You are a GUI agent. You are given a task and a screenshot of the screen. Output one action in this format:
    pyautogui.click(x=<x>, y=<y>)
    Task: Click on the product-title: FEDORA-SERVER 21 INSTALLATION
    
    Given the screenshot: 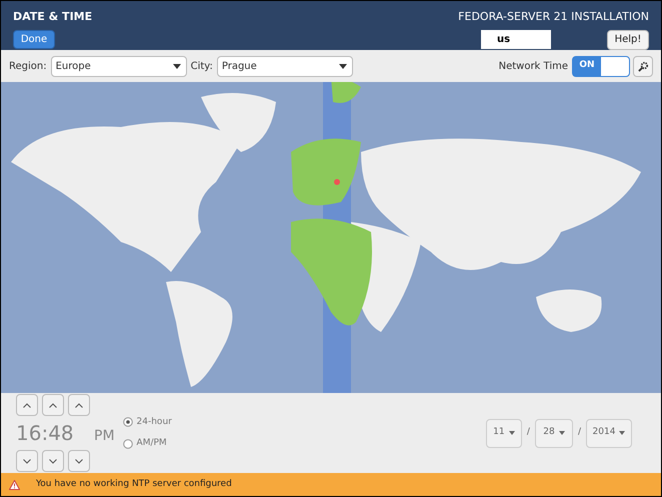 What is the action you would take?
    pyautogui.click(x=553, y=17)
    